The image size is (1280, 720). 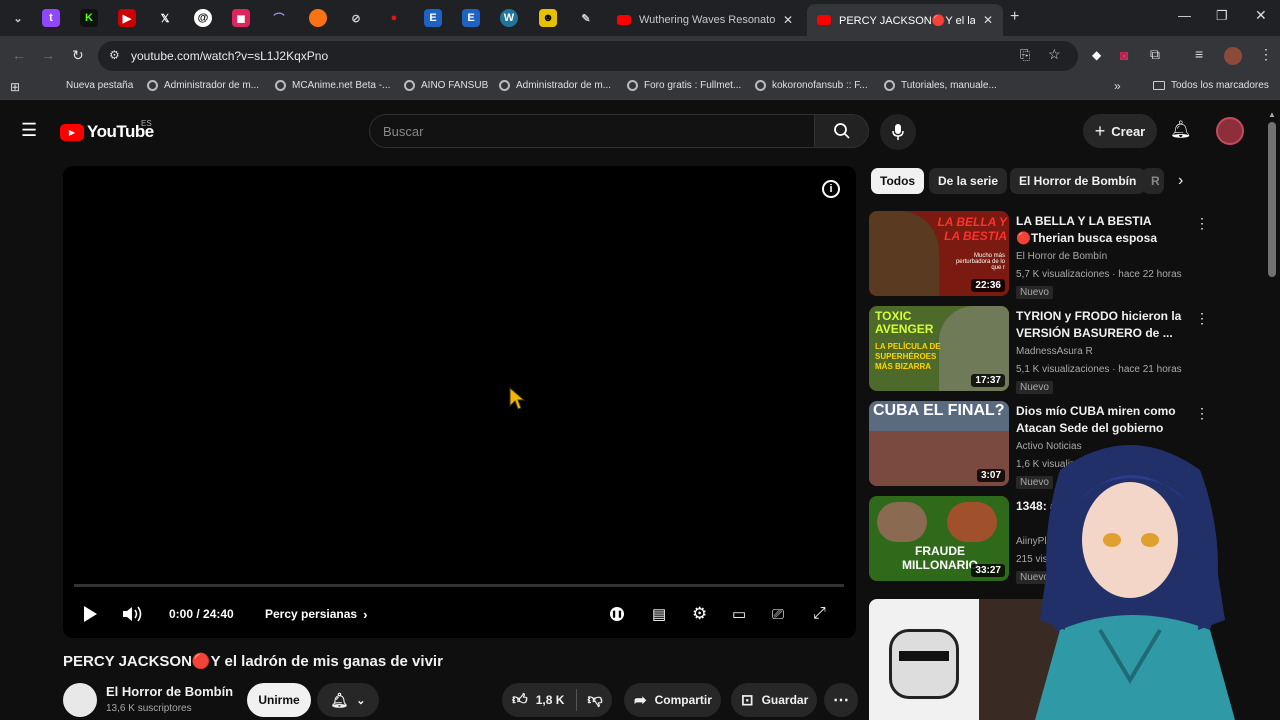 What do you see at coordinates (831, 189) in the screenshot?
I see `info-icon: i` at bounding box center [831, 189].